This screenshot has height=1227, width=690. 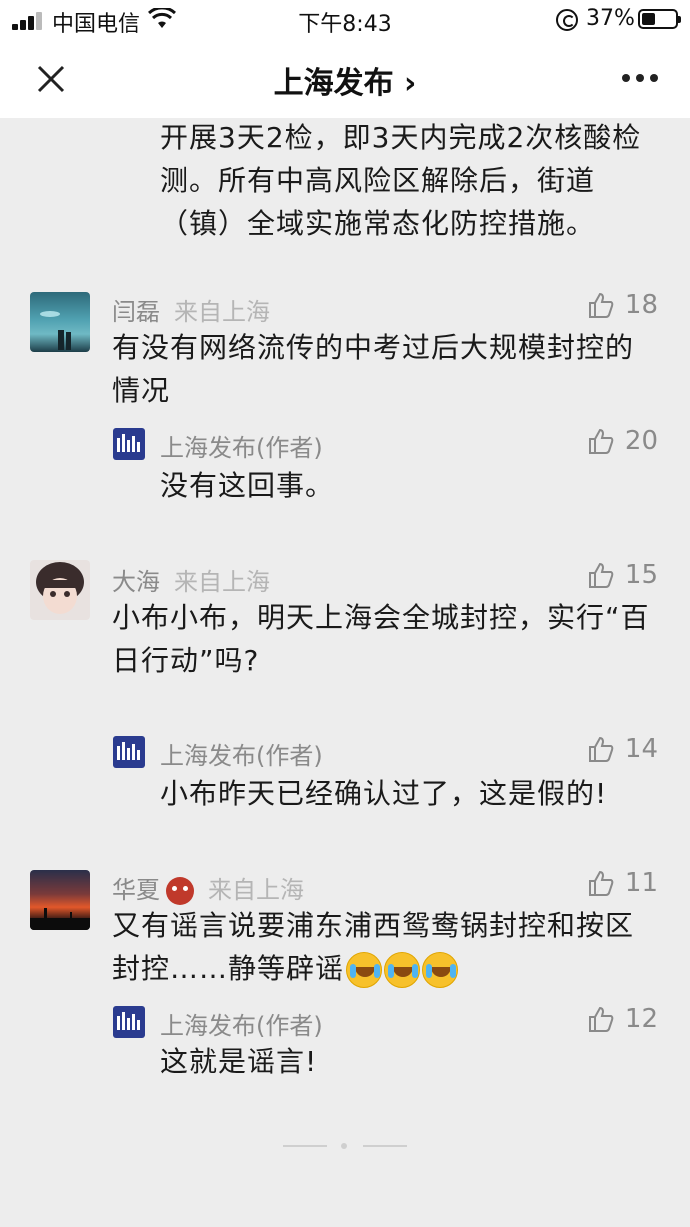 What do you see at coordinates (180, 891) in the screenshot?
I see `mask-emoji-icon` at bounding box center [180, 891].